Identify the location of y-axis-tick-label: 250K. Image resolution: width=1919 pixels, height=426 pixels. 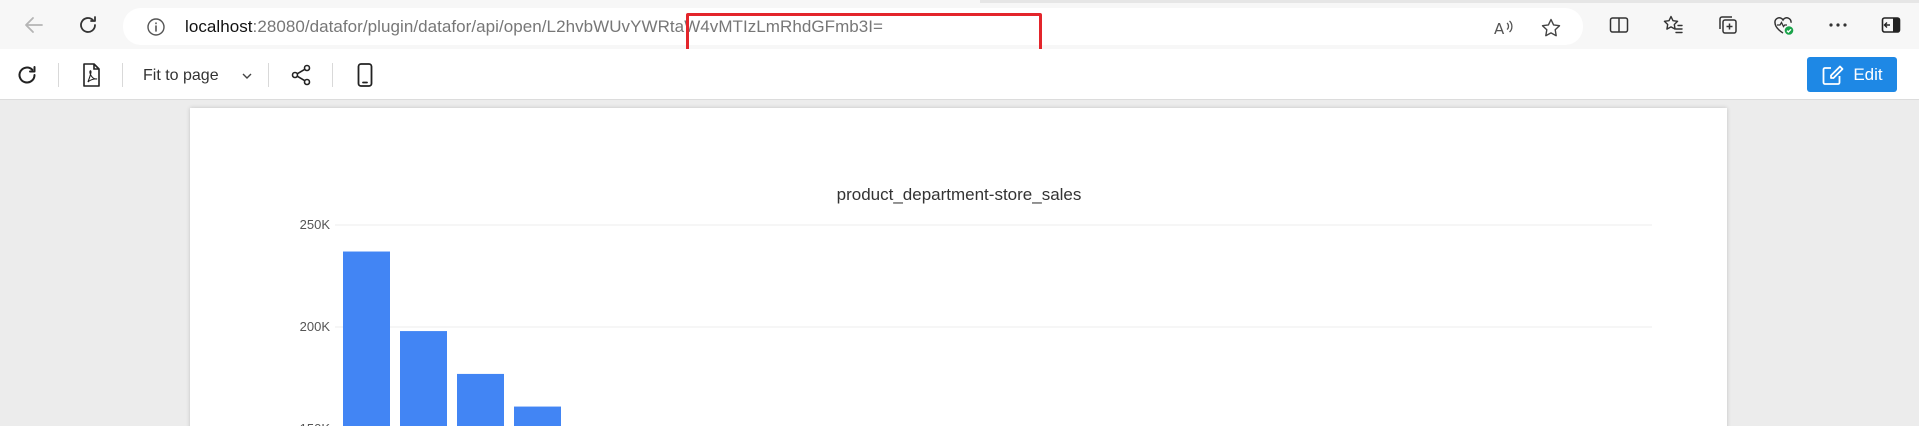
(315, 224).